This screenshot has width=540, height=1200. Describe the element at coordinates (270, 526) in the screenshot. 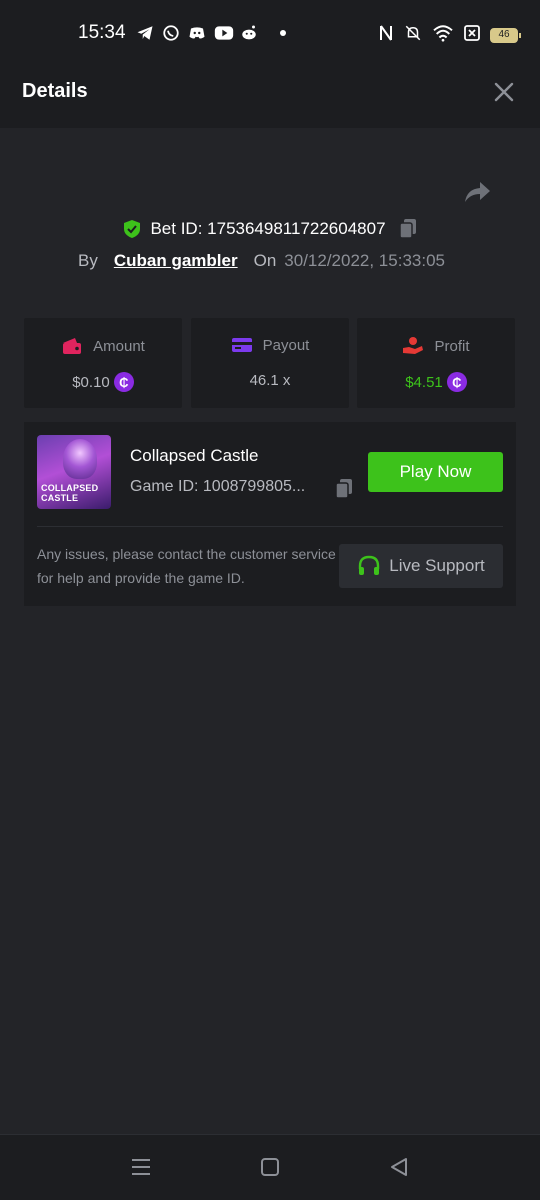

I see `divider` at that location.